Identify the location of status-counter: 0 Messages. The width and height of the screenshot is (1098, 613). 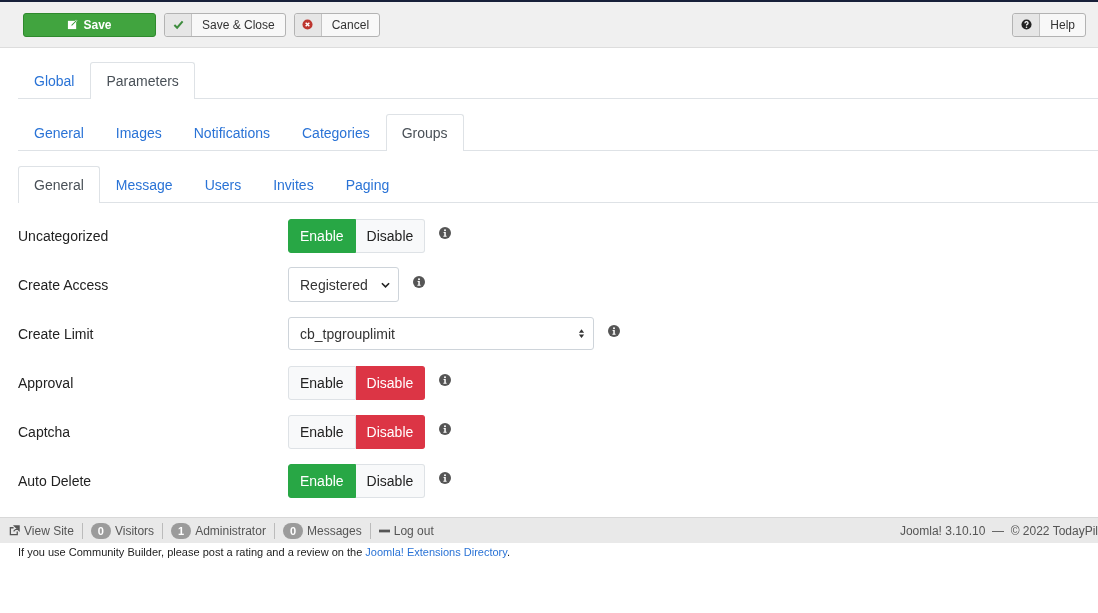
(322, 530).